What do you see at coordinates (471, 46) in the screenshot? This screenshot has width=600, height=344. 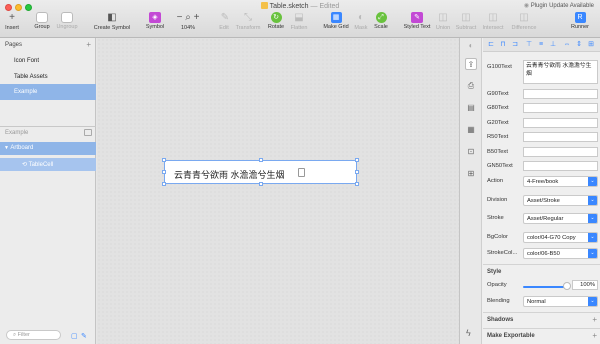 I see `collapse-icon: ◐` at bounding box center [471, 46].